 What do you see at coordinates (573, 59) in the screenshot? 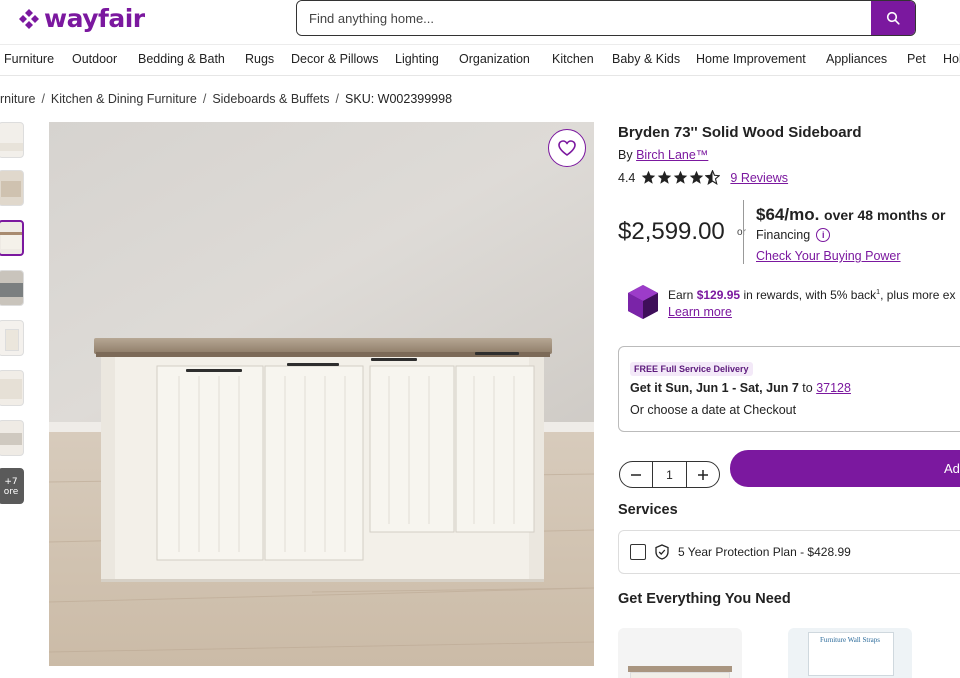
I see `nav-item-kitchen: Kitchen` at bounding box center [573, 59].